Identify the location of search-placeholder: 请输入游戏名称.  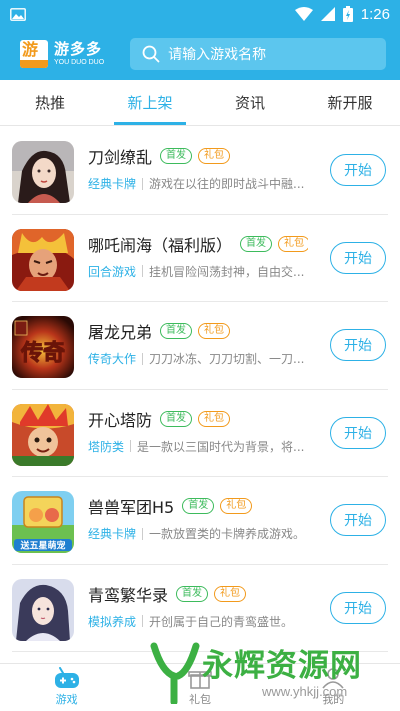
(217, 55).